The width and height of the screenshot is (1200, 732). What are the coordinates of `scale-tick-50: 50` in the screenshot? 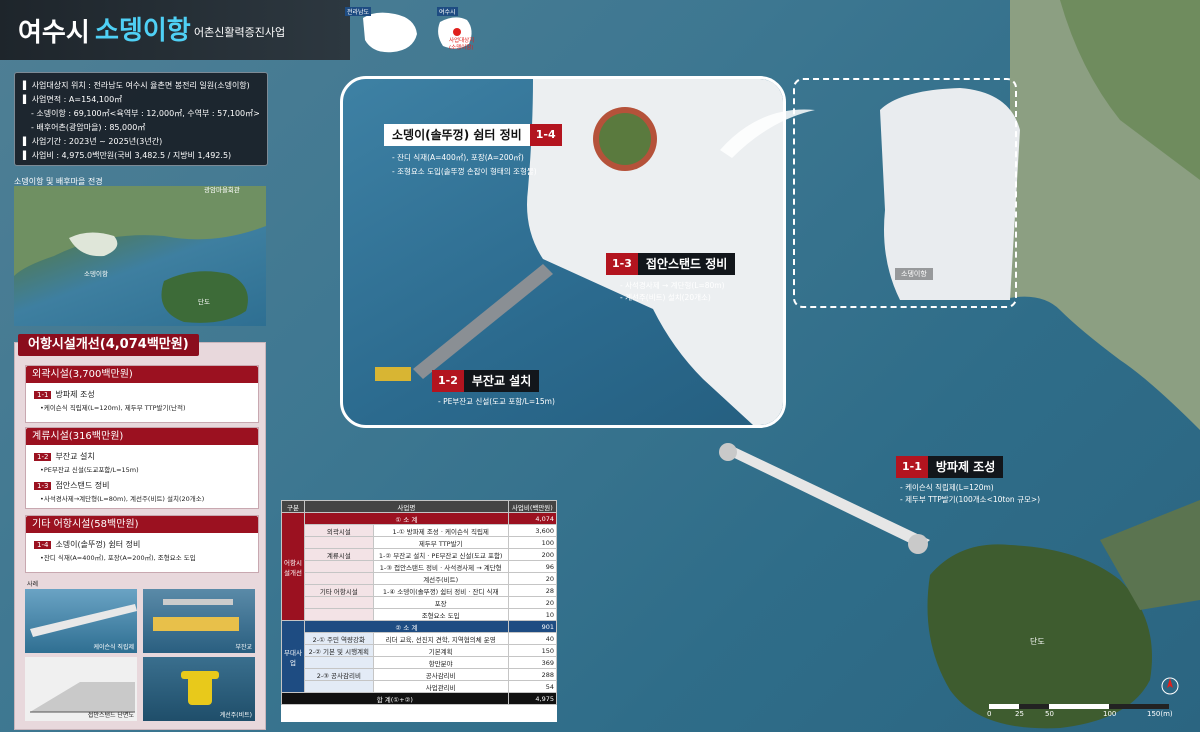 It's located at (1049, 714).